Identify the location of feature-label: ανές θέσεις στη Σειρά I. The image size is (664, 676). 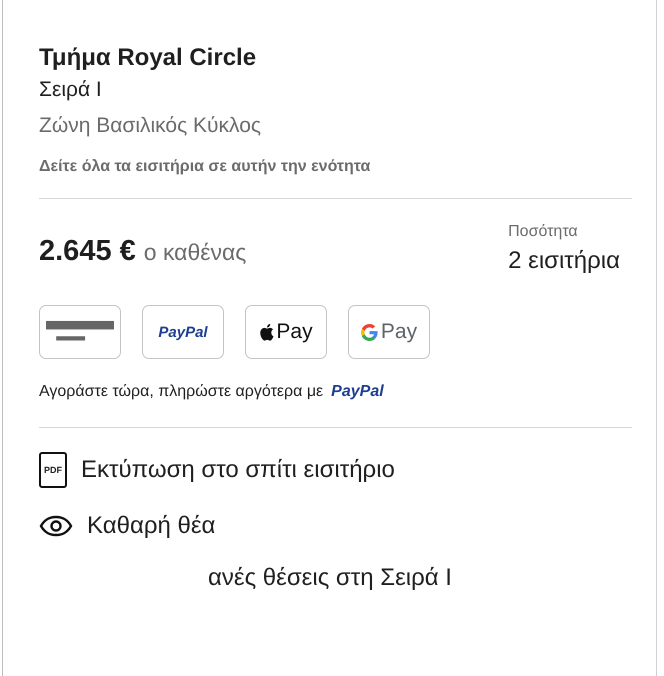
(330, 578).